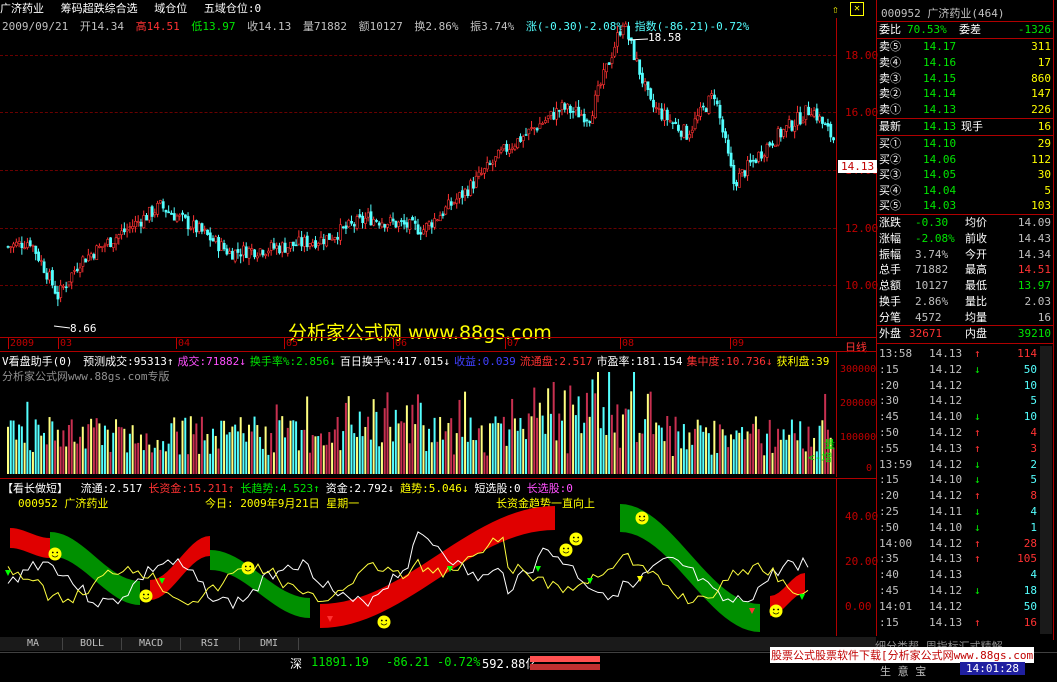  Describe the element at coordinates (965, 400) in the screenshot. I see `tick-row: :30 14.12 5` at that location.